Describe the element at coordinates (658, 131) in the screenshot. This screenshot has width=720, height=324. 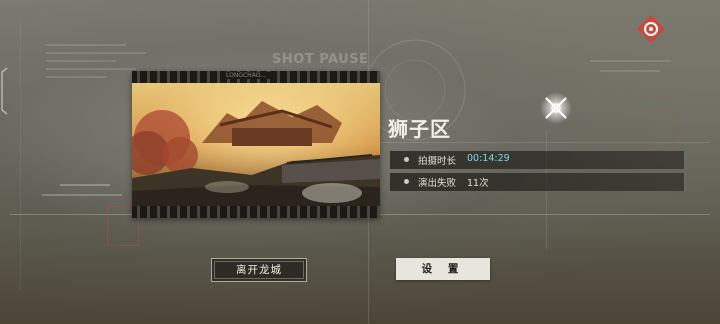
I see `seal-stamp-icon` at that location.